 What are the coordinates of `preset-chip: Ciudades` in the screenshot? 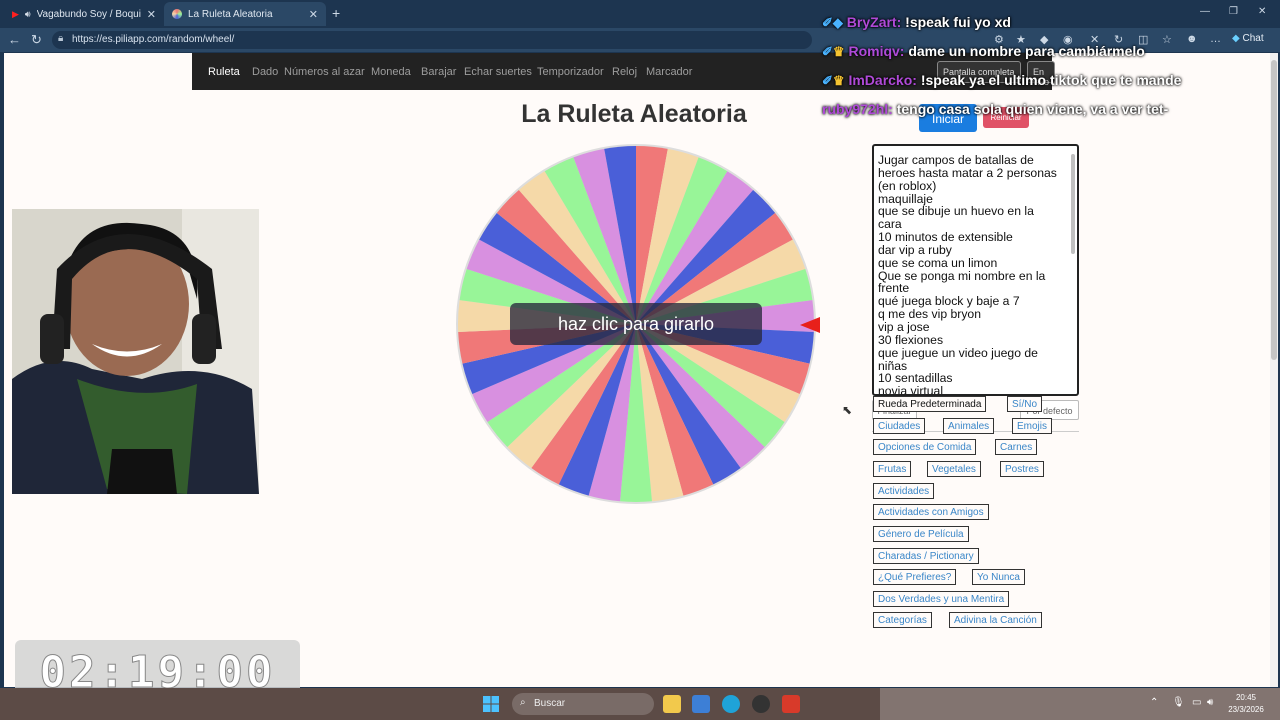 It's located at (899, 426).